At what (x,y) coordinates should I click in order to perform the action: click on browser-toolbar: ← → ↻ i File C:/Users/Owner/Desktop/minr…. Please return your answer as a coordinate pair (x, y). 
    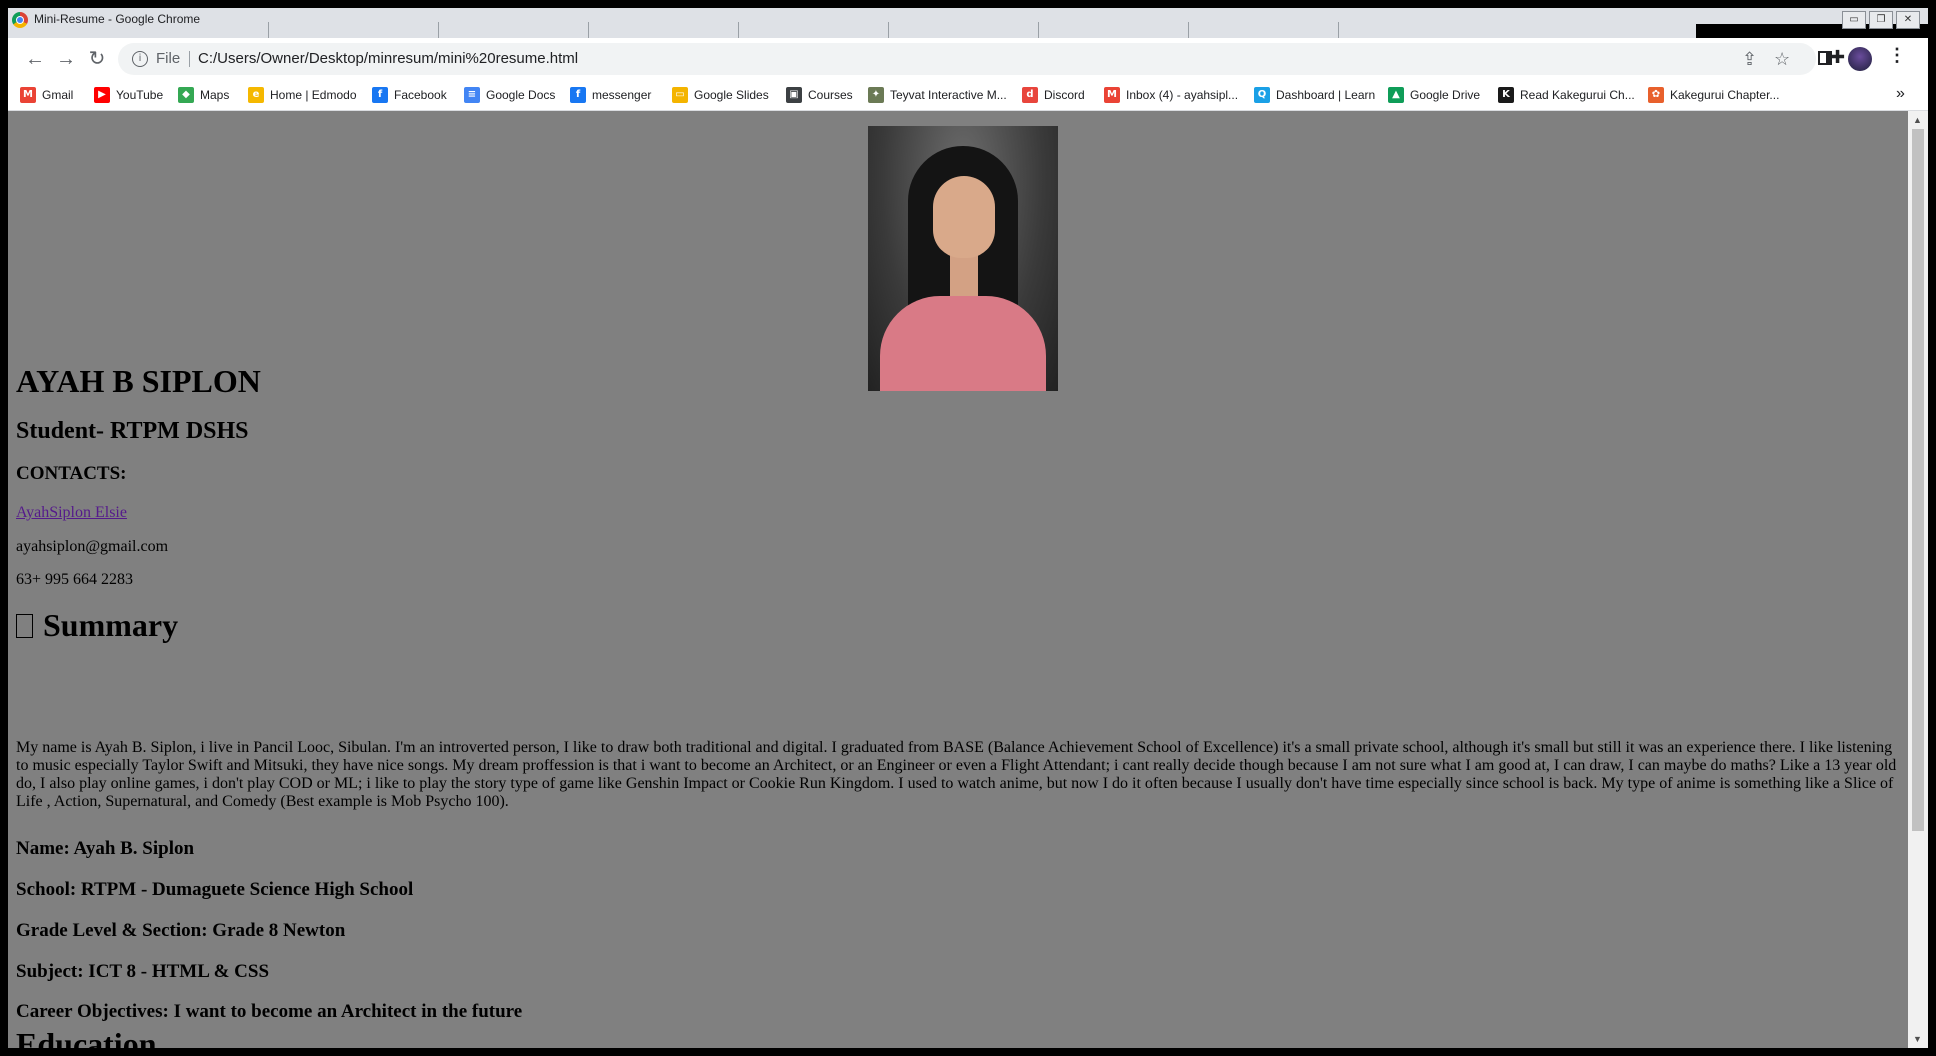
    Looking at the image, I should click on (968, 59).